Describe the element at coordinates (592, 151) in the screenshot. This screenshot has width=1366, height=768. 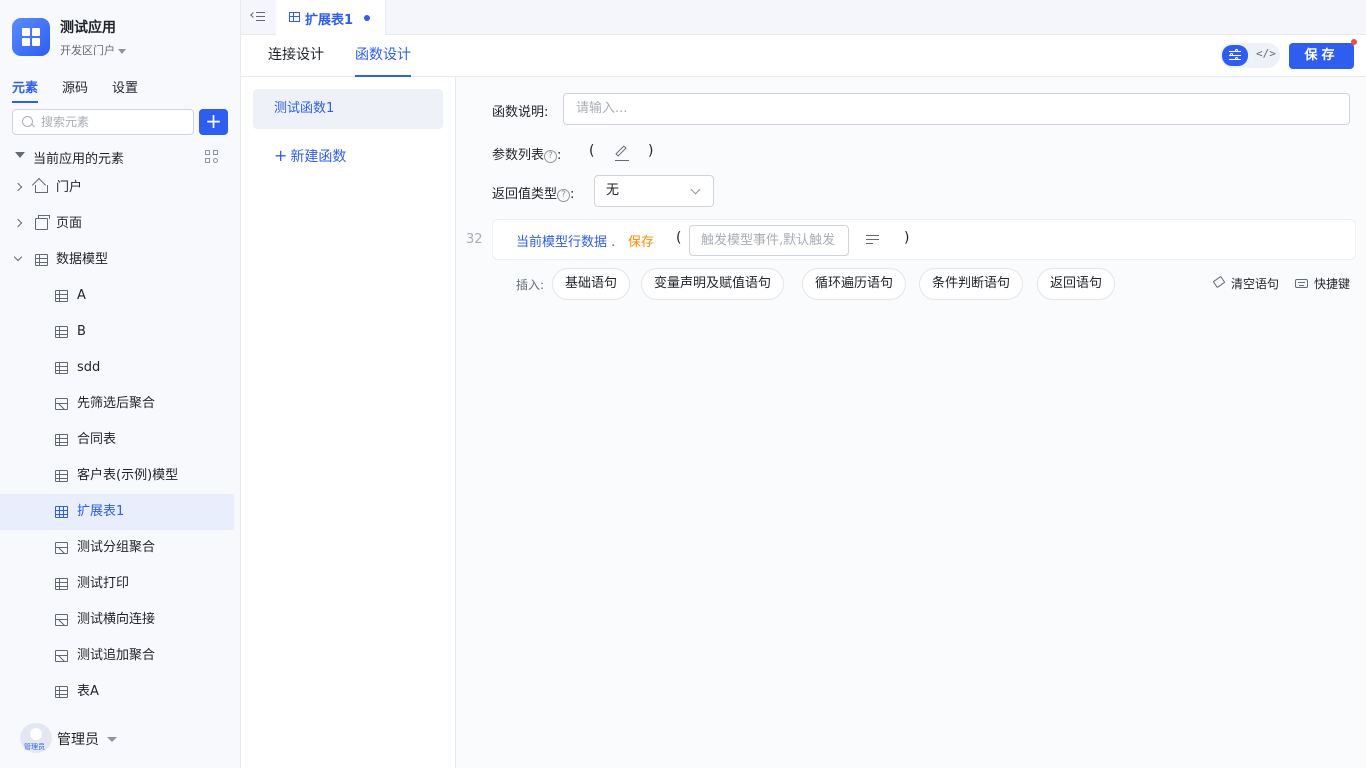
I see `params-paren-open: (` at that location.